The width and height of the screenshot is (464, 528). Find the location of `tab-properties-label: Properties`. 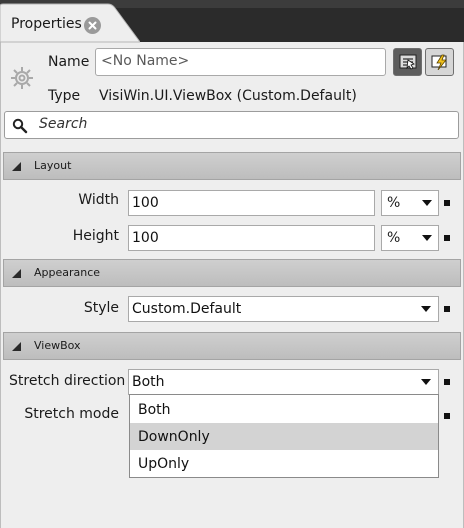

tab-properties-label: Properties is located at coordinates (46, 24).